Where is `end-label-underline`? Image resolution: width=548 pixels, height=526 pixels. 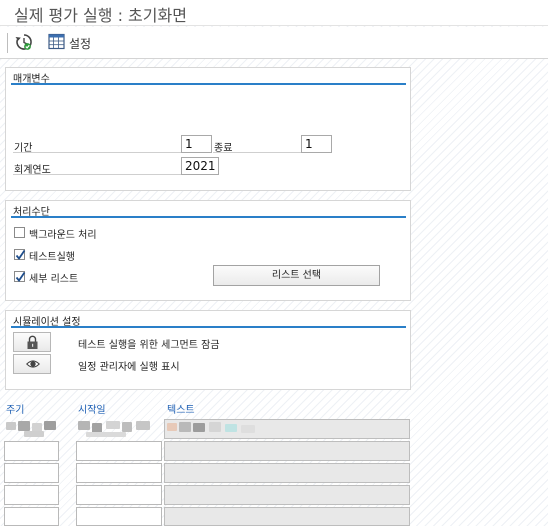
end-label-underline is located at coordinates (257, 152).